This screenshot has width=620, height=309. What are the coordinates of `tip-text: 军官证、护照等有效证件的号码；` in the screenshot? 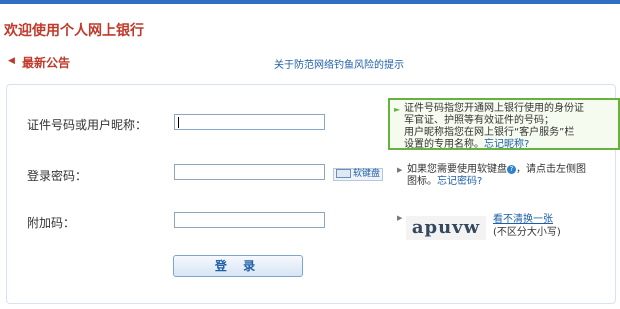 It's located at (479, 120).